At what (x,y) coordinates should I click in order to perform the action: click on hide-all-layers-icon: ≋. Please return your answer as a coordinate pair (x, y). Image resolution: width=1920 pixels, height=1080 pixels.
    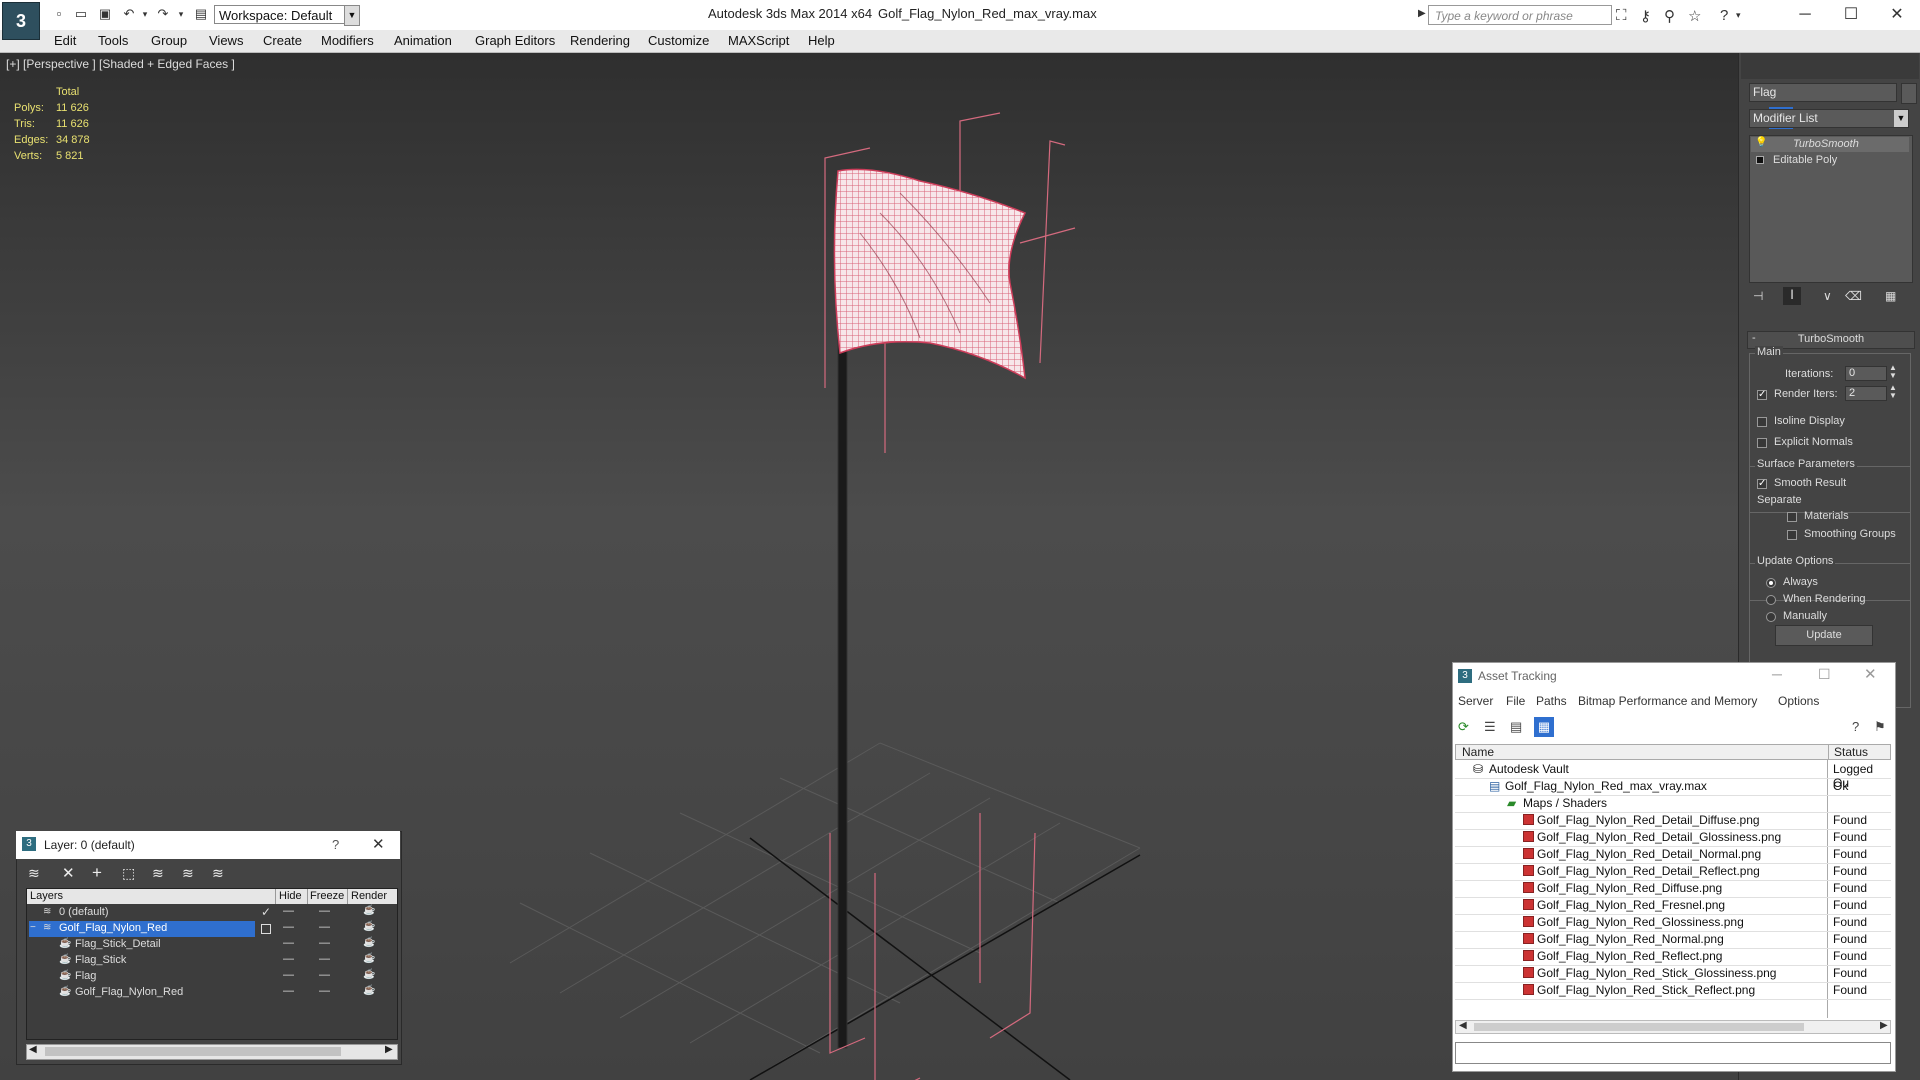
    Looking at the image, I should click on (188, 873).